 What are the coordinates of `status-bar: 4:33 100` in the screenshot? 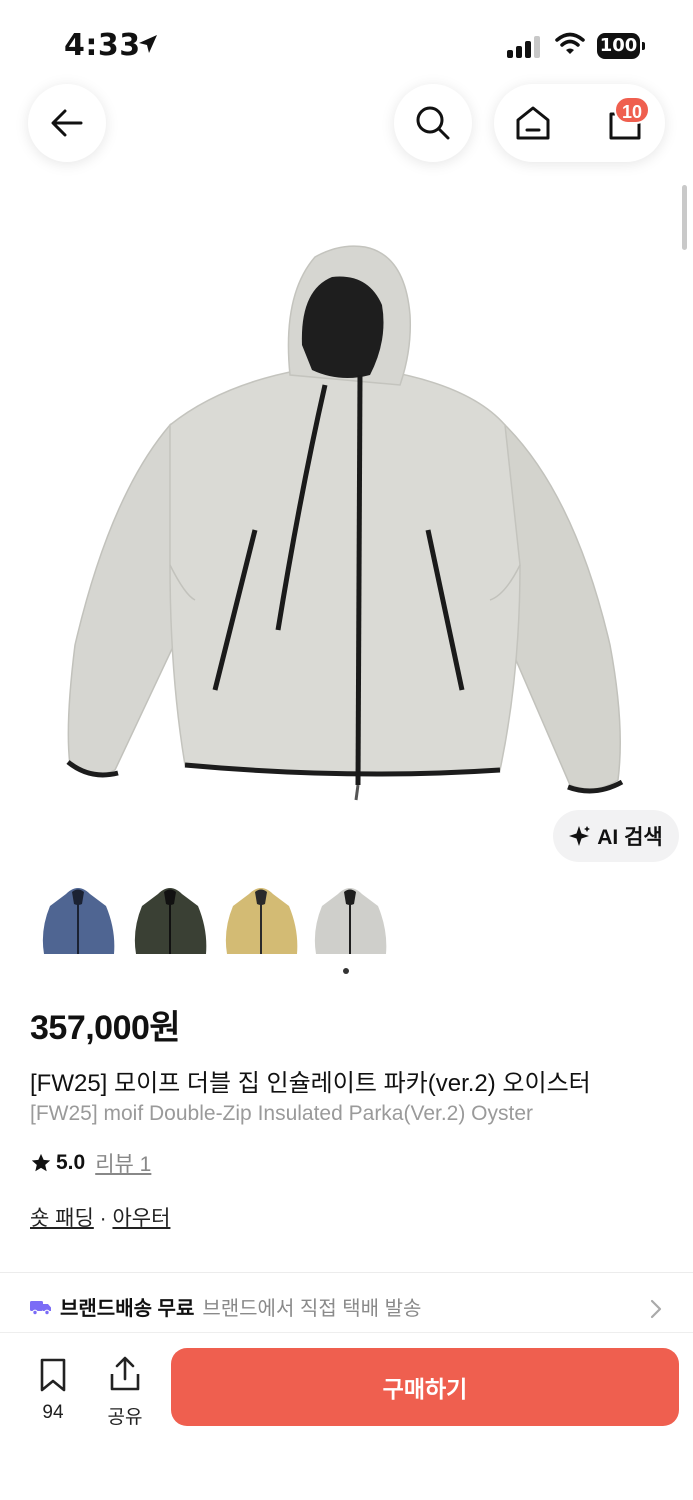 It's located at (346, 42).